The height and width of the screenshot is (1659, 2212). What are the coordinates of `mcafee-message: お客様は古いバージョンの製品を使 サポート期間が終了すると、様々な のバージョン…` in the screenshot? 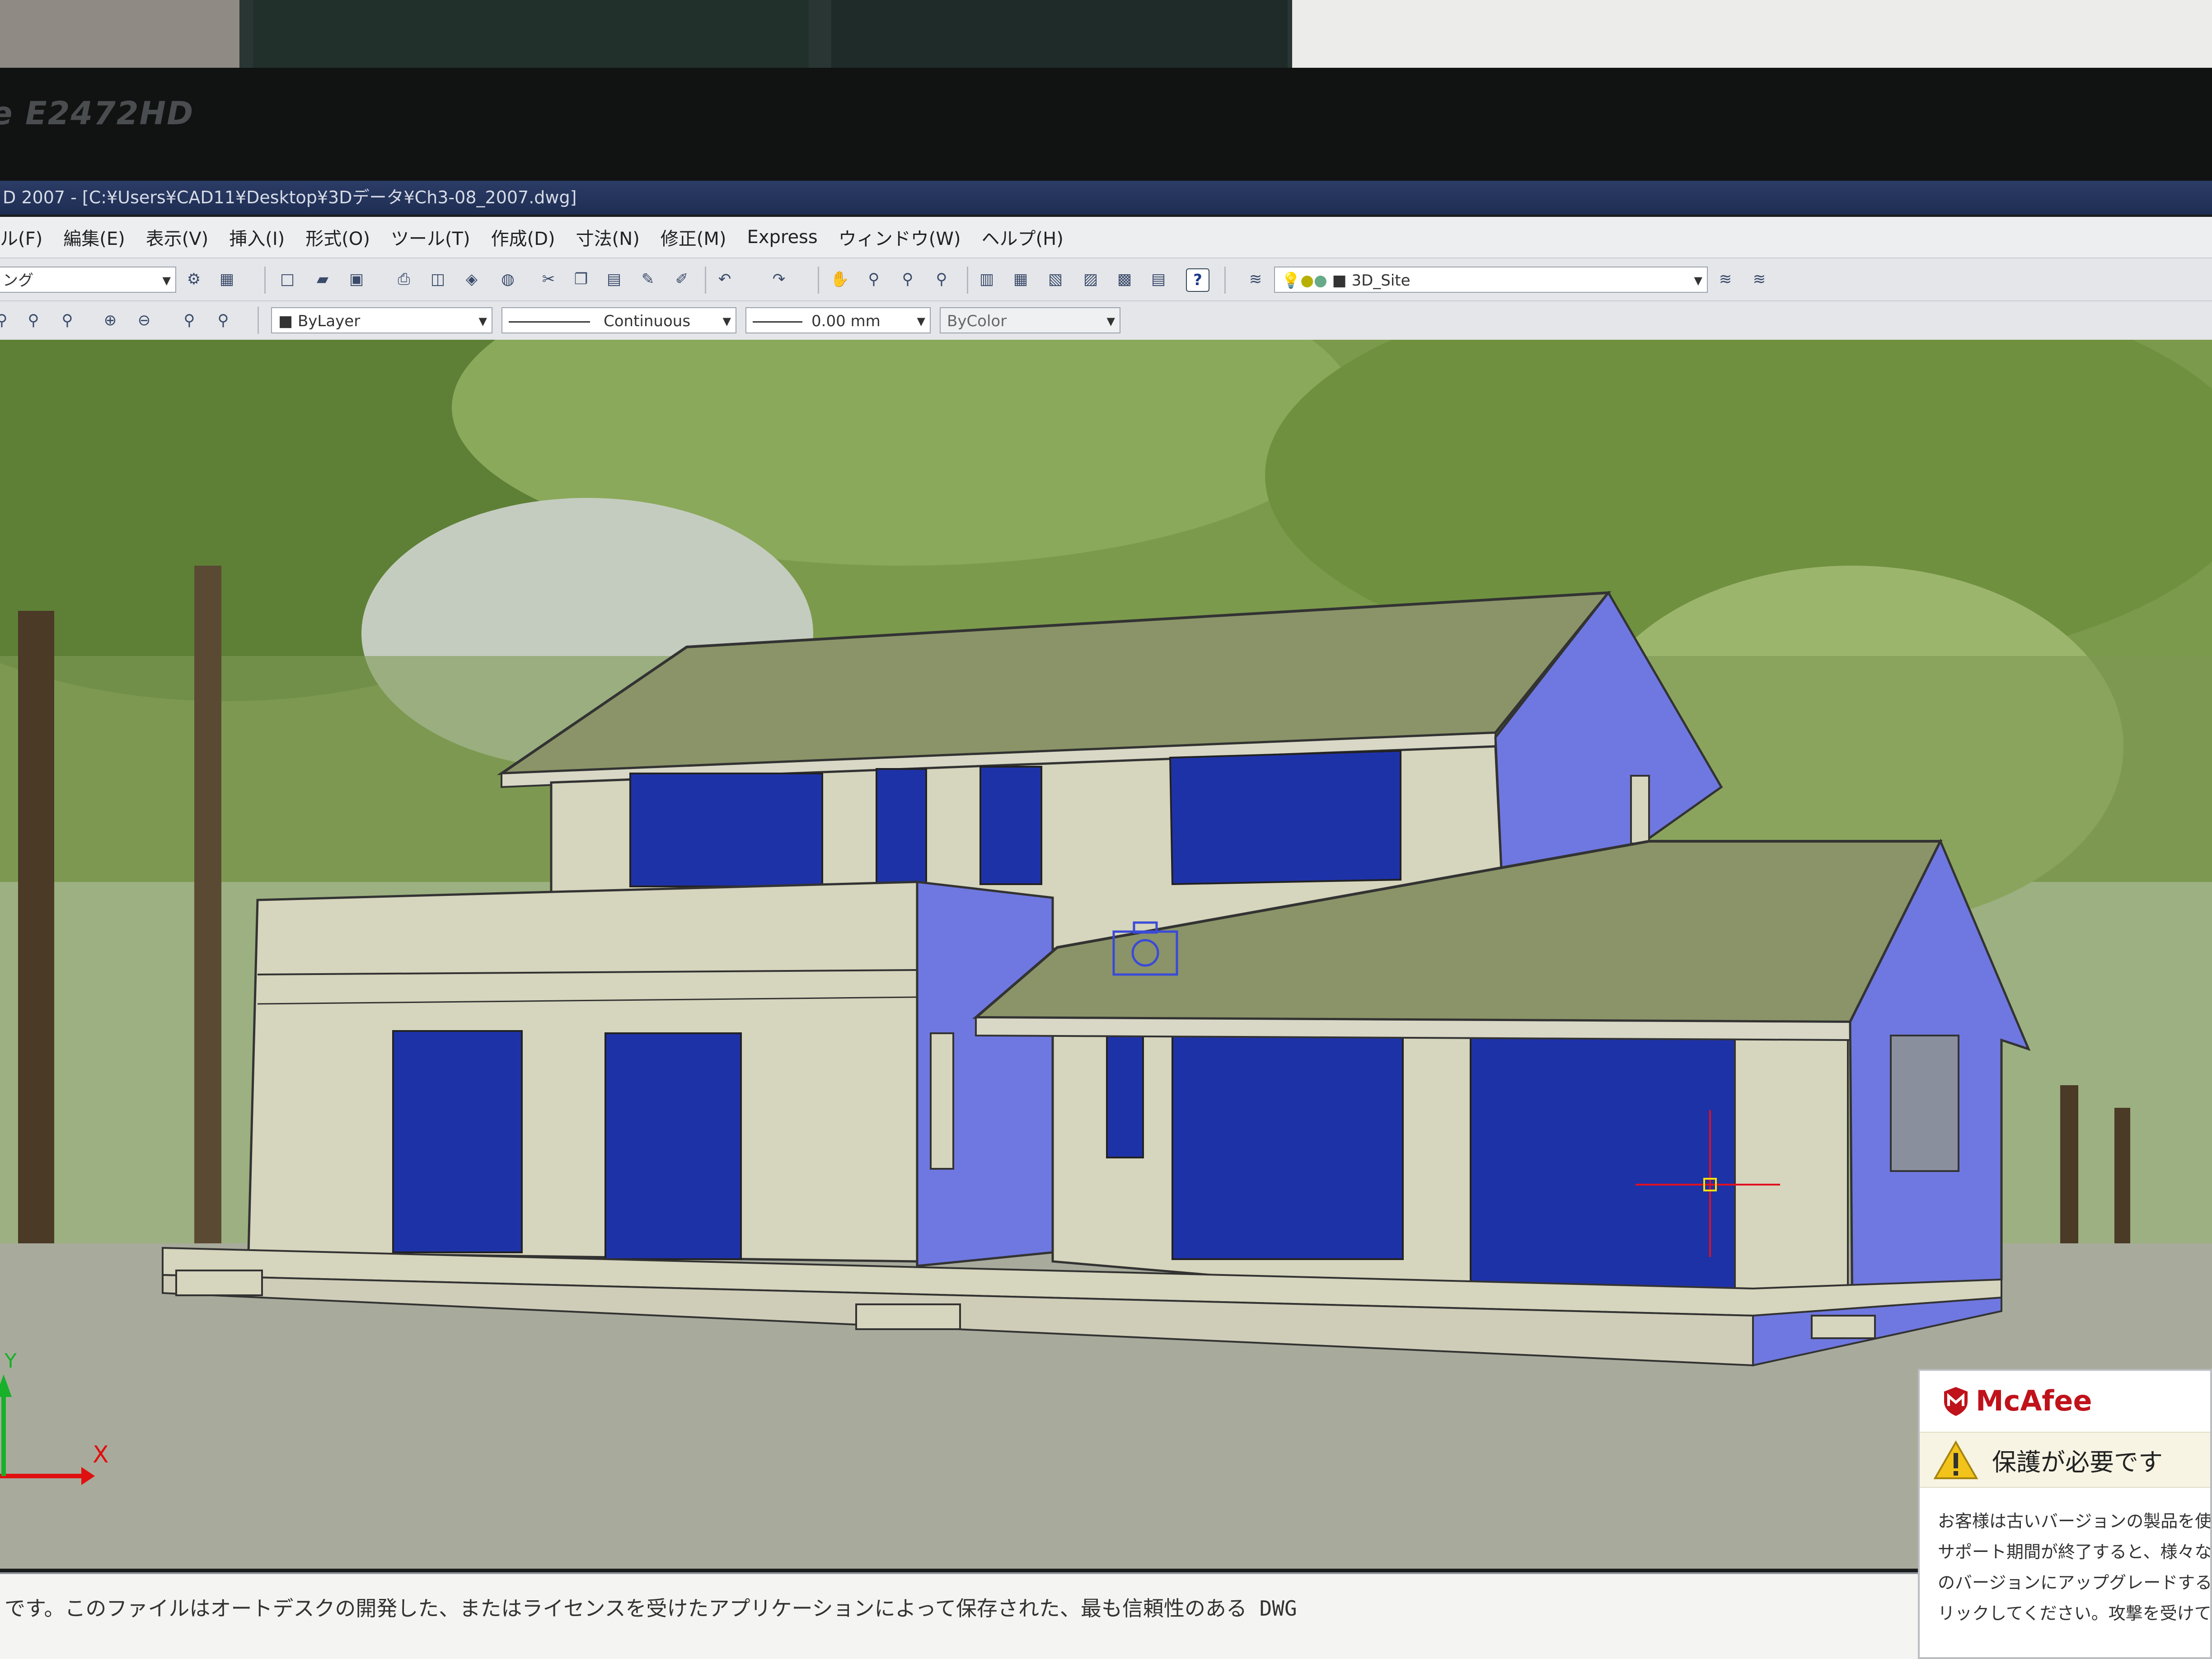 It's located at (2075, 1567).